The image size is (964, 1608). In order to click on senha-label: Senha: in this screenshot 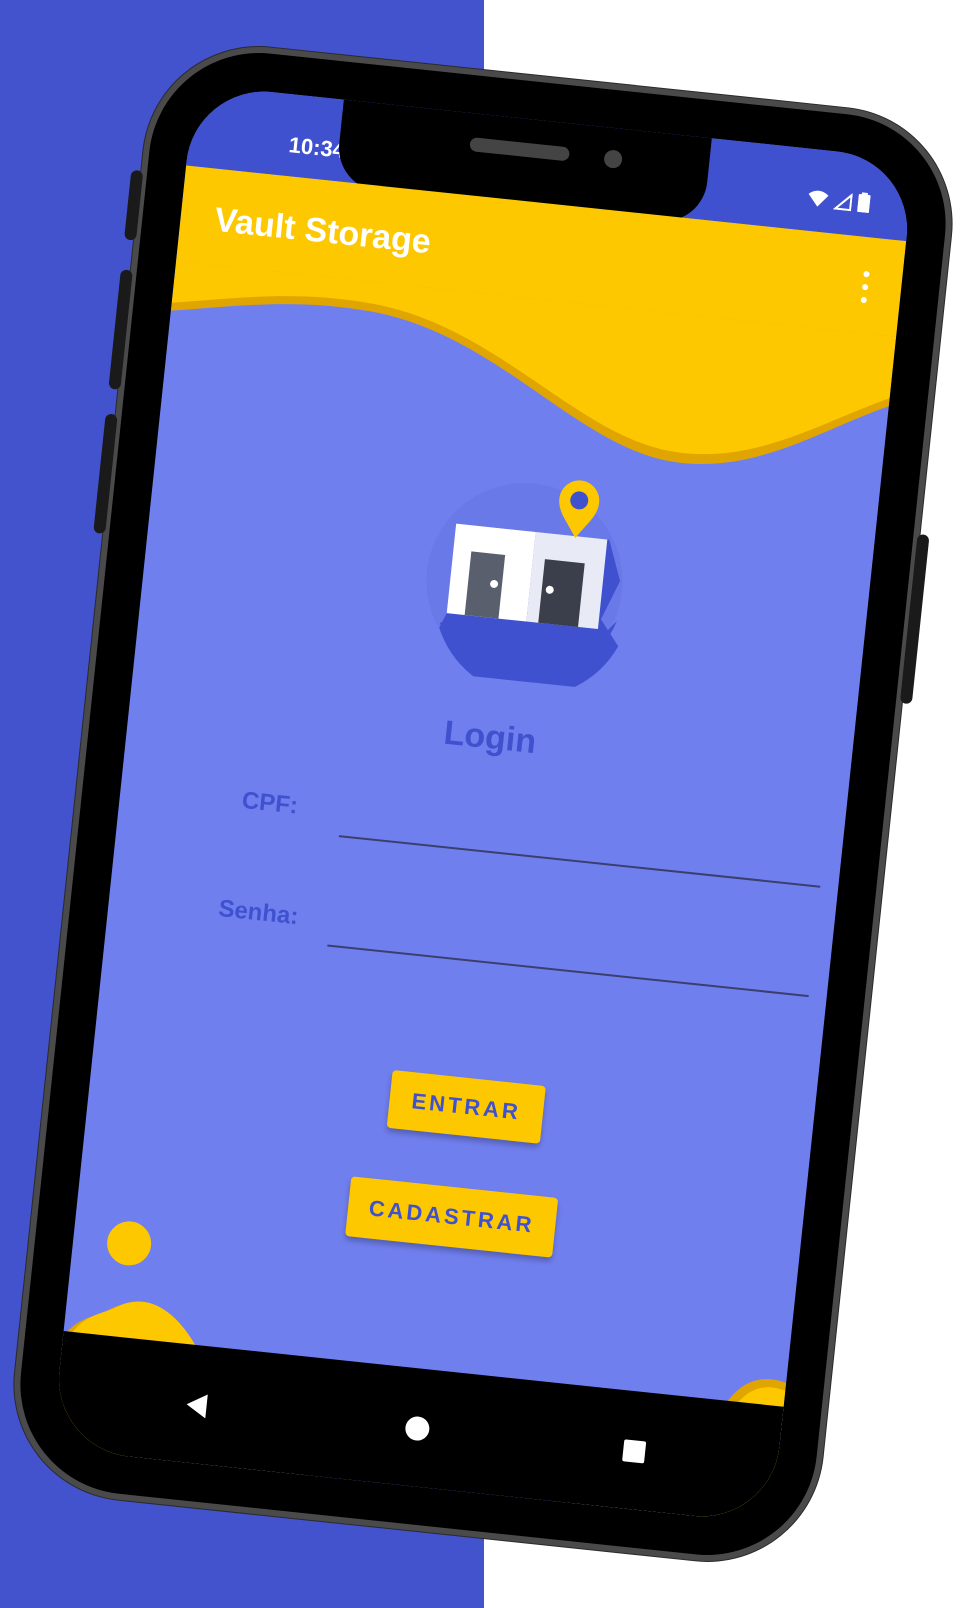, I will do `click(258, 913)`.